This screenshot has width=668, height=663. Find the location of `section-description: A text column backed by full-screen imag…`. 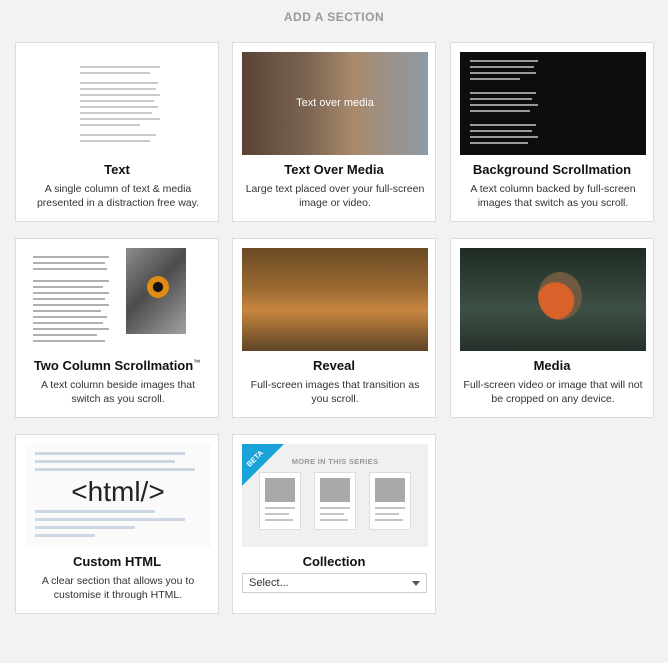

section-description: A text column backed by full-screen imag… is located at coordinates (553, 196).